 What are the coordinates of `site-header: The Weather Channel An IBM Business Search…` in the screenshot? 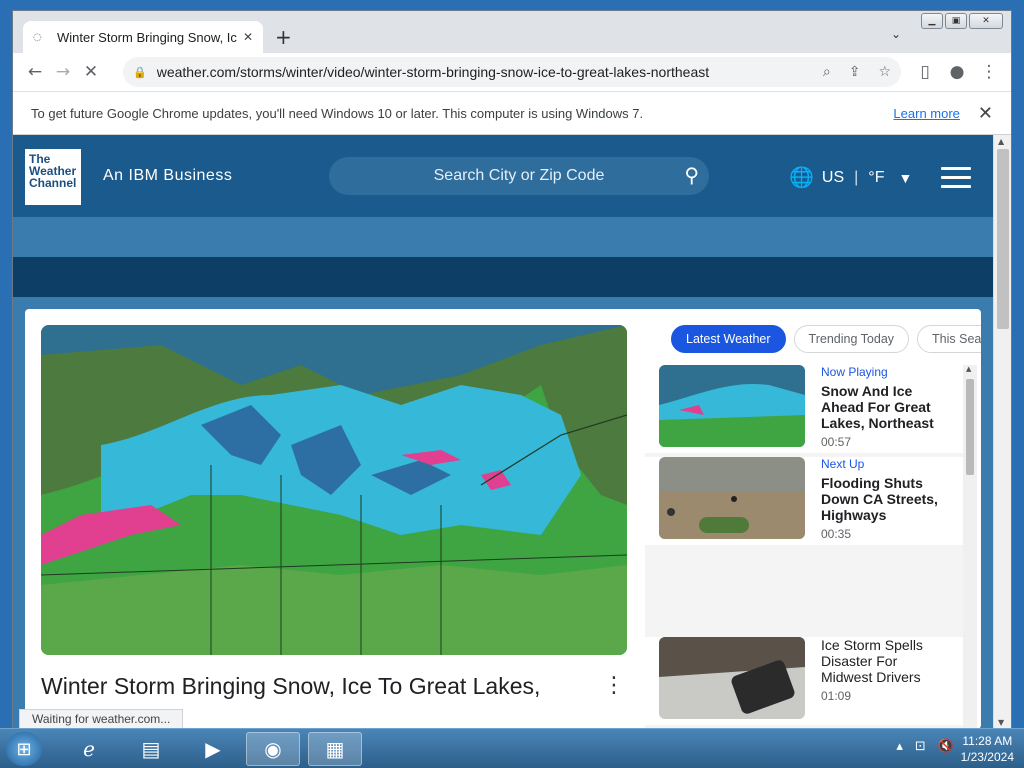 It's located at (504, 176).